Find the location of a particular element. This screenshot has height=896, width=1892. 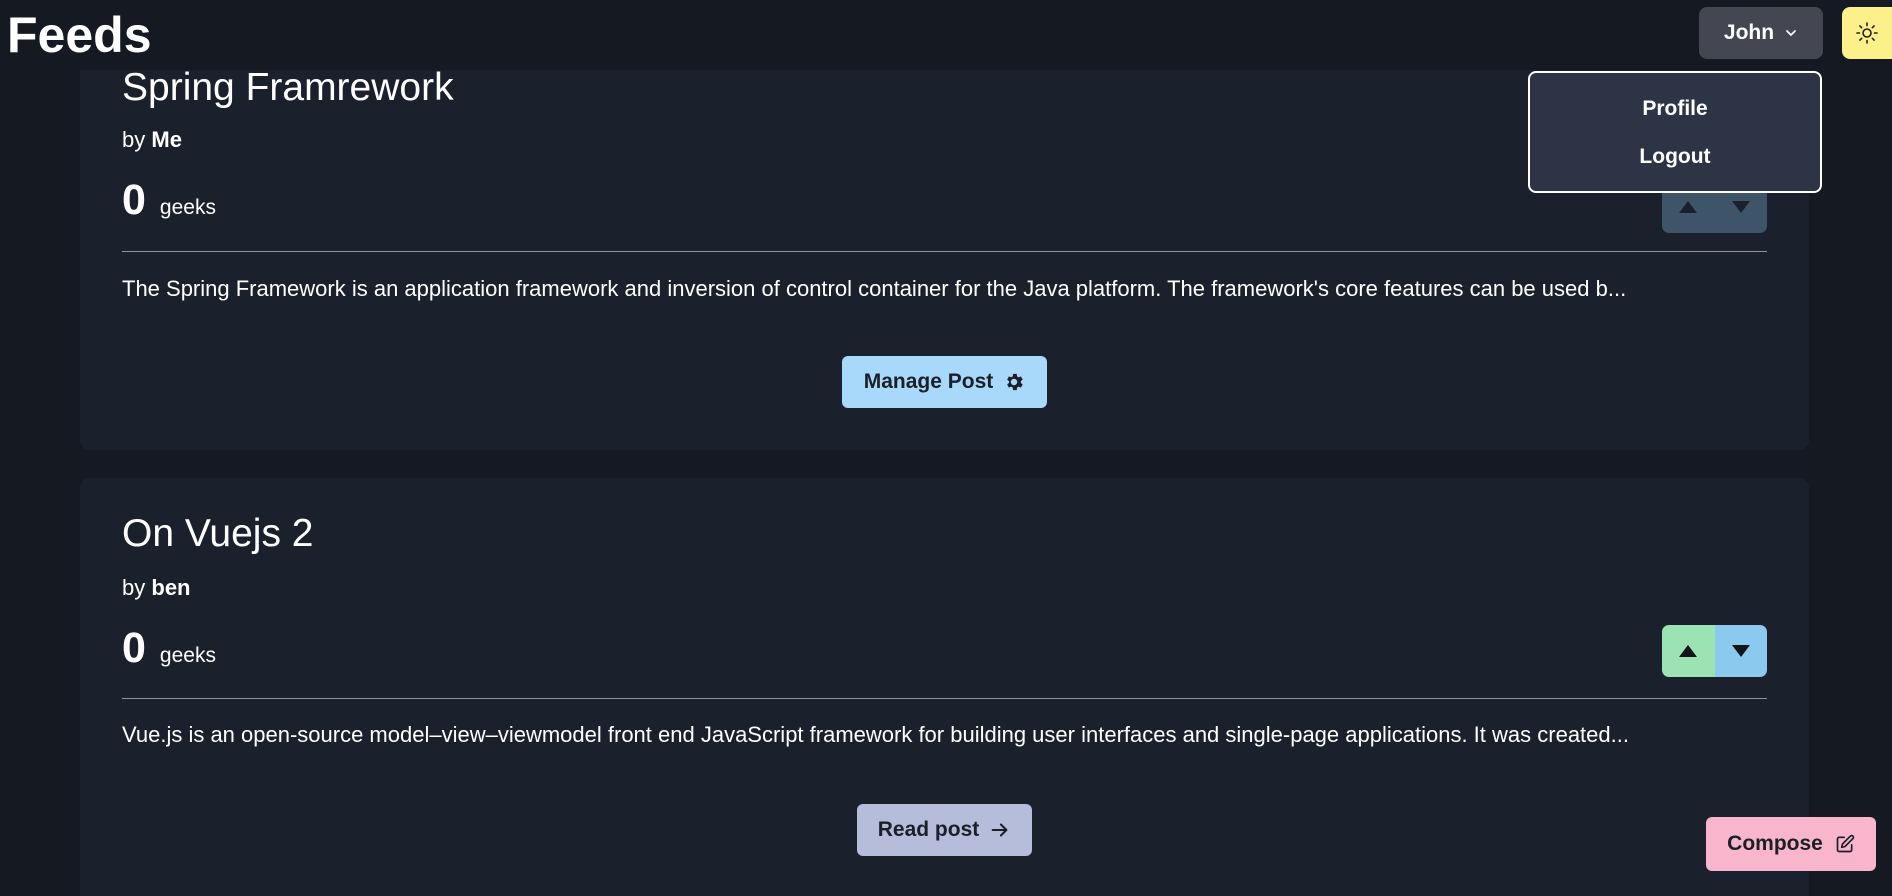

user-dropdown-menu: Profile Logout is located at coordinates (1675, 132).